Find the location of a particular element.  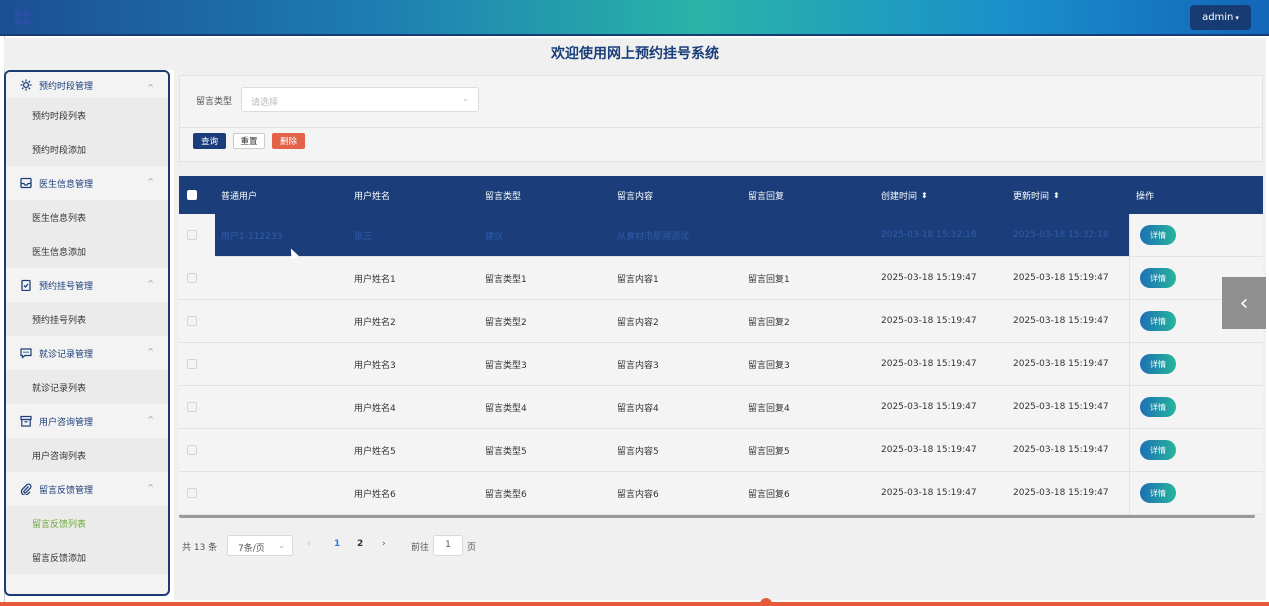

column-header: 创建时间 ⬍ is located at coordinates (904, 195).